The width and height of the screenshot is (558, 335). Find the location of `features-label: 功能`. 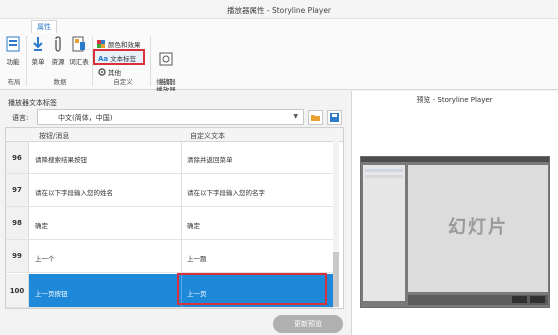

features-label: 功能 is located at coordinates (13, 62).